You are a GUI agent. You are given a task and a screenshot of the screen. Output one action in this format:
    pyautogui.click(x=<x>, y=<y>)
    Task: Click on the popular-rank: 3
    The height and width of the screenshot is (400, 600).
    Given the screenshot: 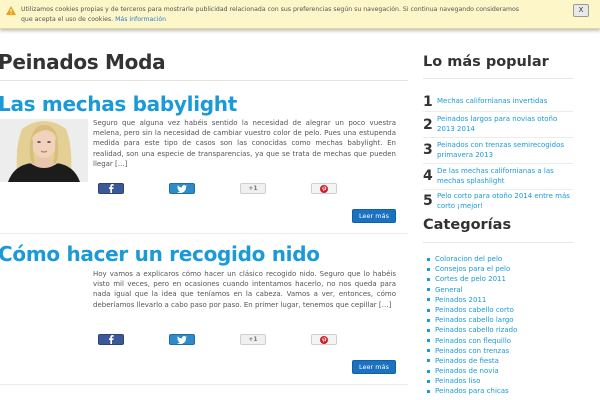 What is the action you would take?
    pyautogui.click(x=428, y=150)
    